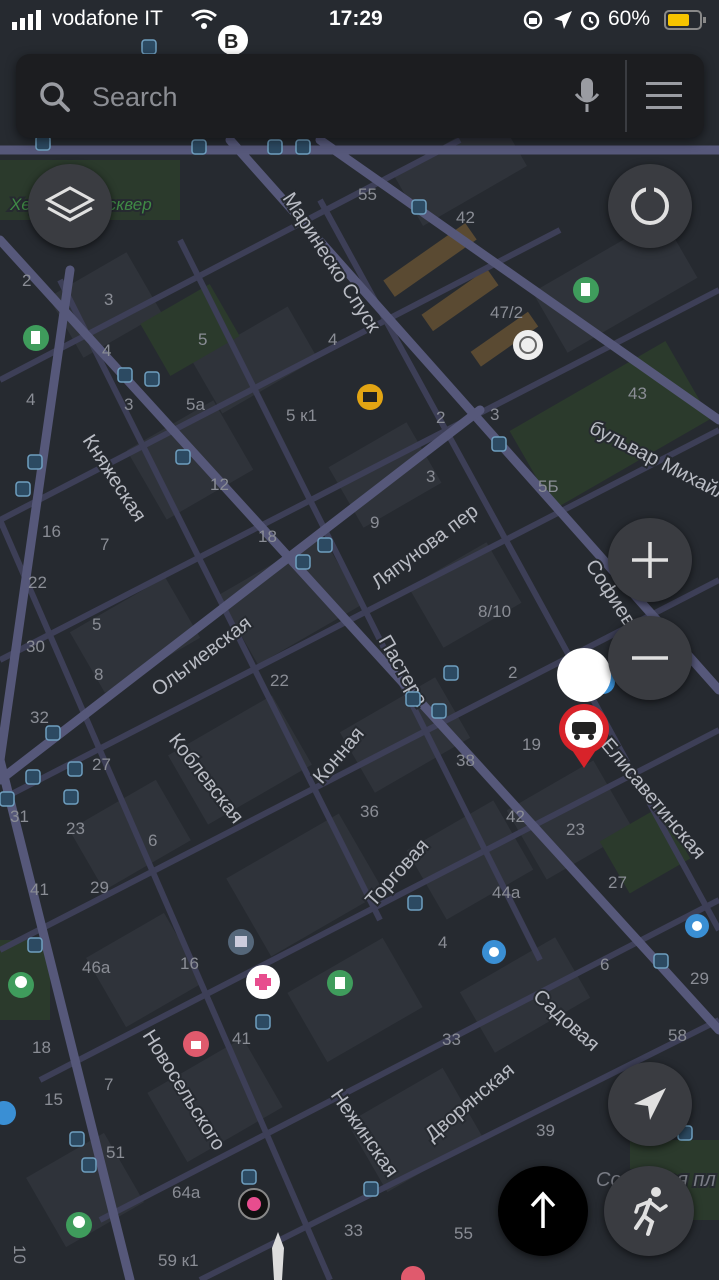 The image size is (719, 1280). Describe the element at coordinates (107, 18) in the screenshot. I see `carrier-name: vodafone IT` at that location.